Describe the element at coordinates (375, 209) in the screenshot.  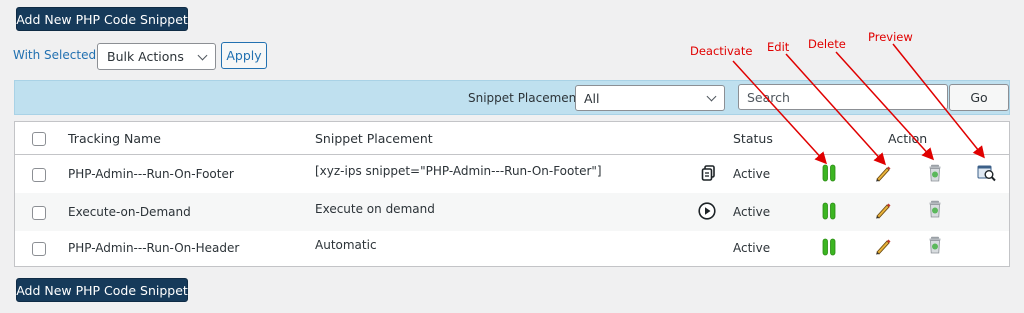
I see `snippet-placement-value: Execute on demand` at that location.